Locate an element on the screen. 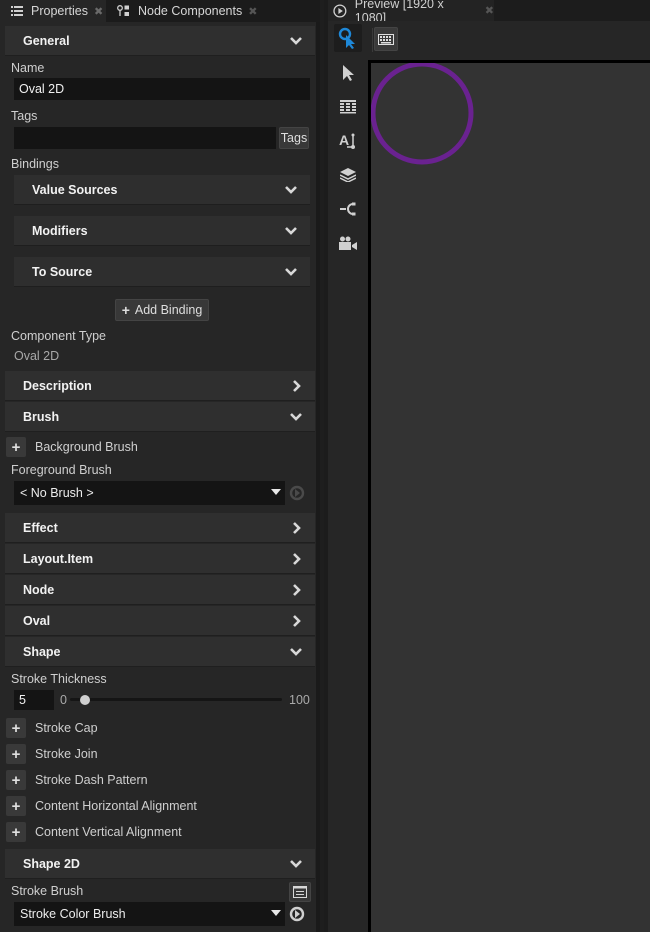  text-size-icon: A is located at coordinates (347, 140).